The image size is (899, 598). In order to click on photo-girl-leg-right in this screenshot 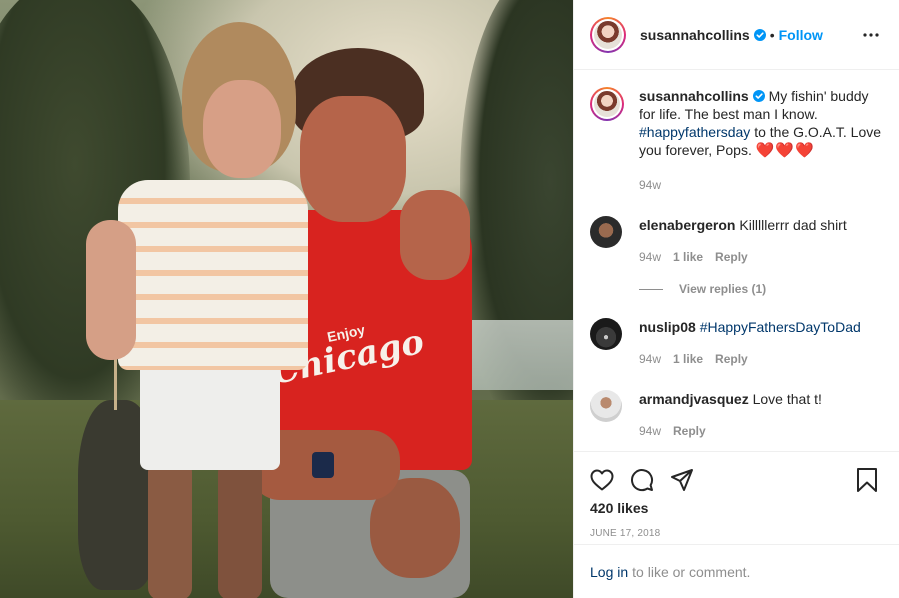, I will do `click(240, 529)`.